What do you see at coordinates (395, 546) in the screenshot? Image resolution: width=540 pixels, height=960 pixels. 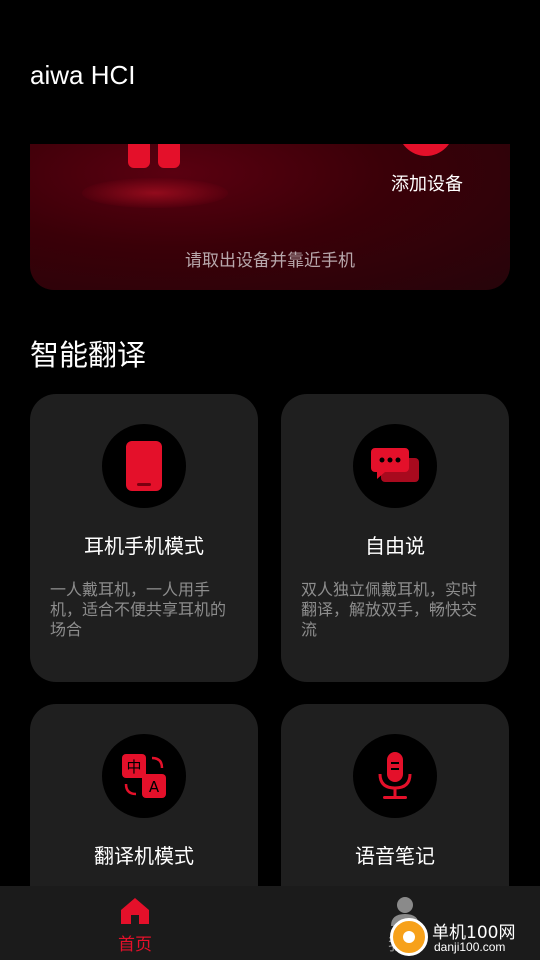 I see `mode-name: 自由说` at bounding box center [395, 546].